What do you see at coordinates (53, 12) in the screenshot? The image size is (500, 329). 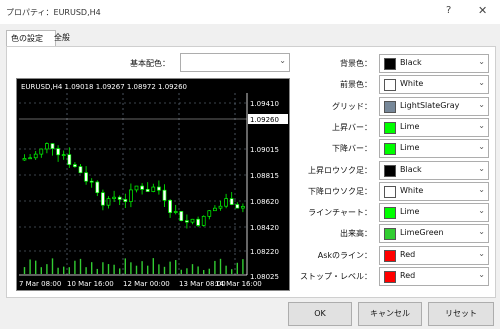 I see `window-title: プロパティ：EURUSD,H4` at bounding box center [53, 12].